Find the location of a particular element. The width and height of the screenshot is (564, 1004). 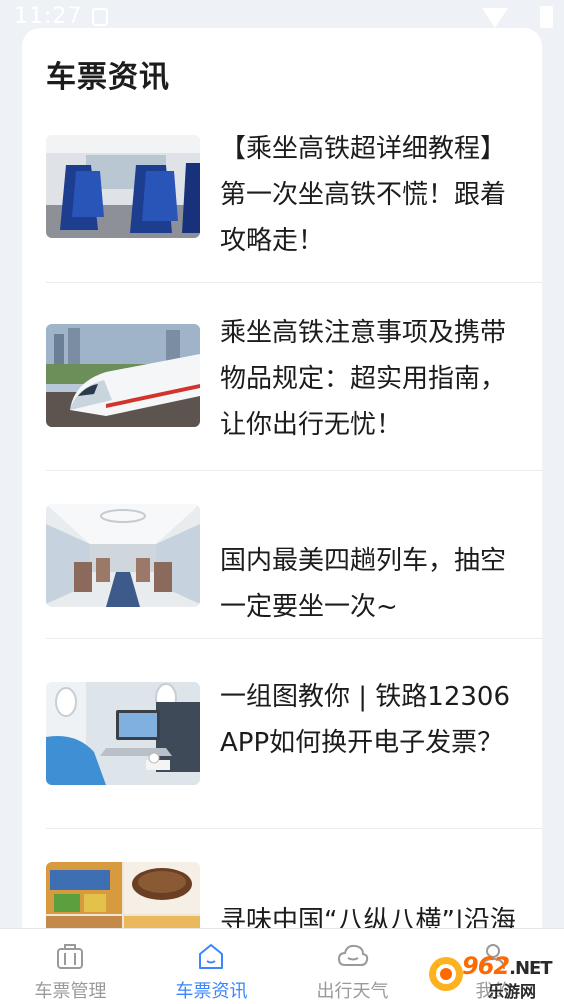

watermark-brand: 962 is located at coordinates (486, 966).